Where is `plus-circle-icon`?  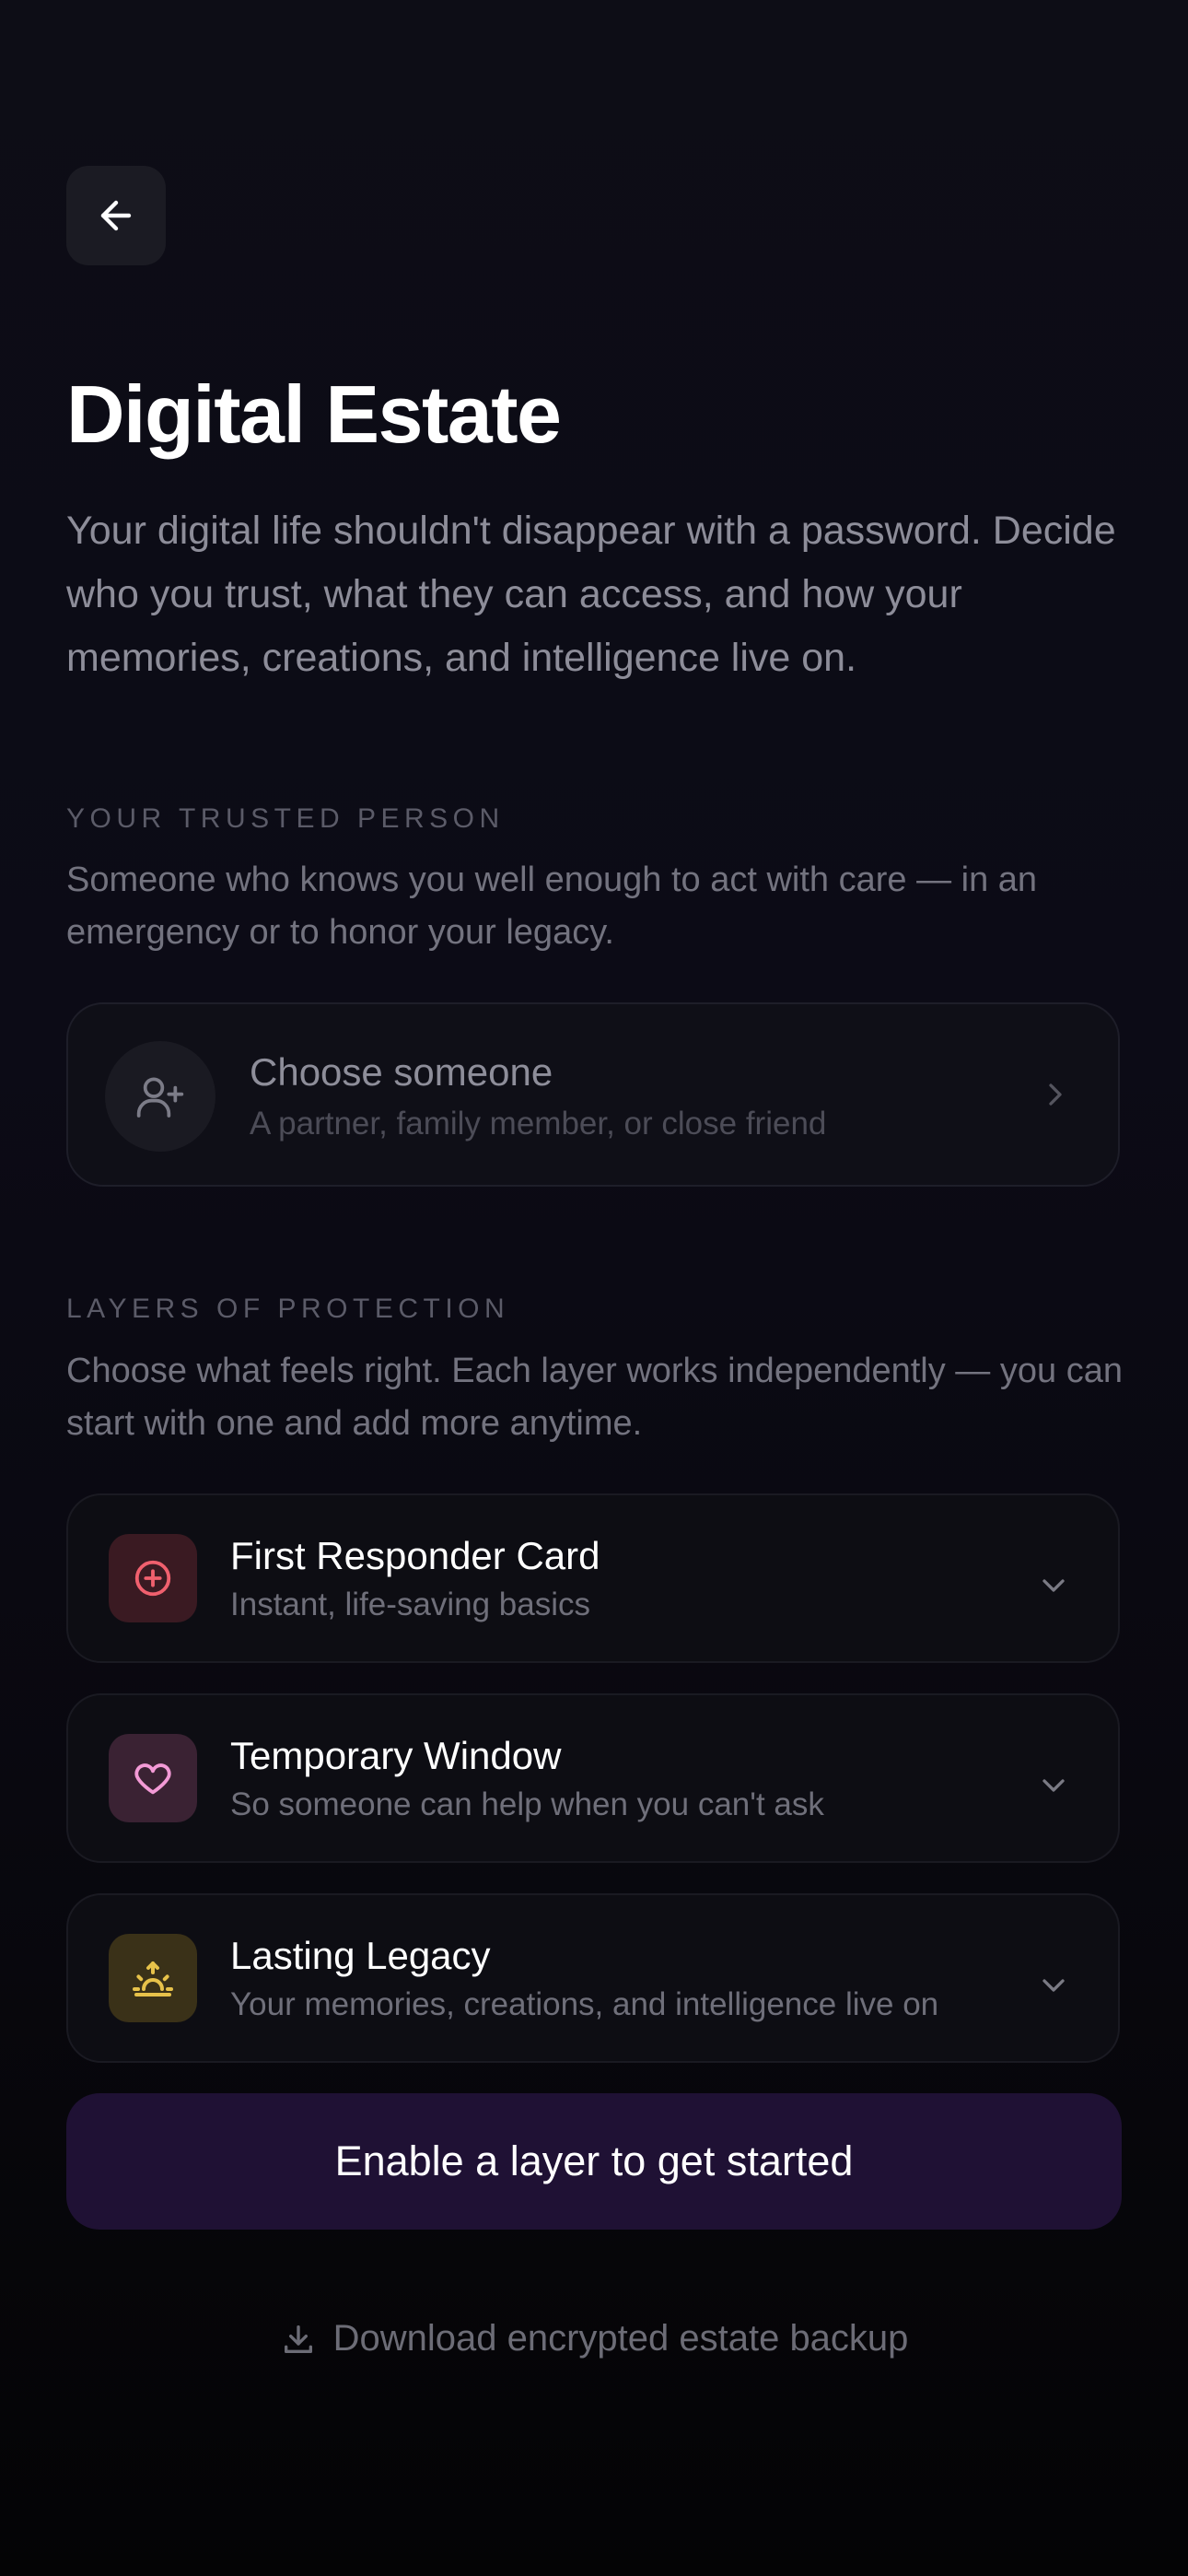 plus-circle-icon is located at coordinates (152, 1578).